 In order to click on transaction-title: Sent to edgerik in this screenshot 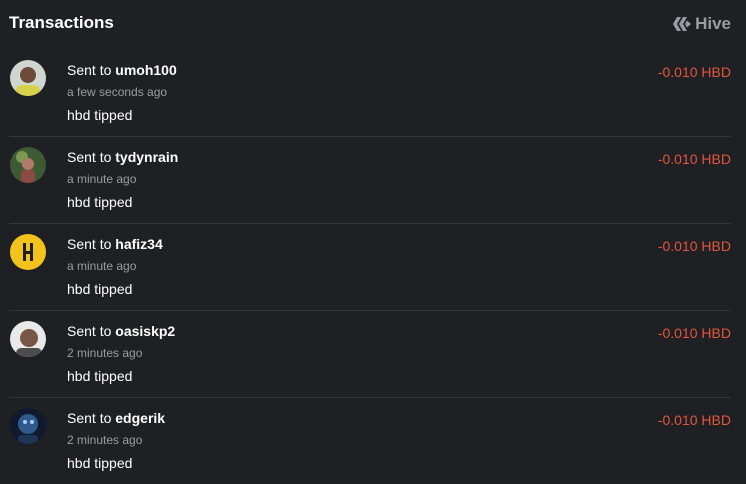, I will do `click(116, 418)`.